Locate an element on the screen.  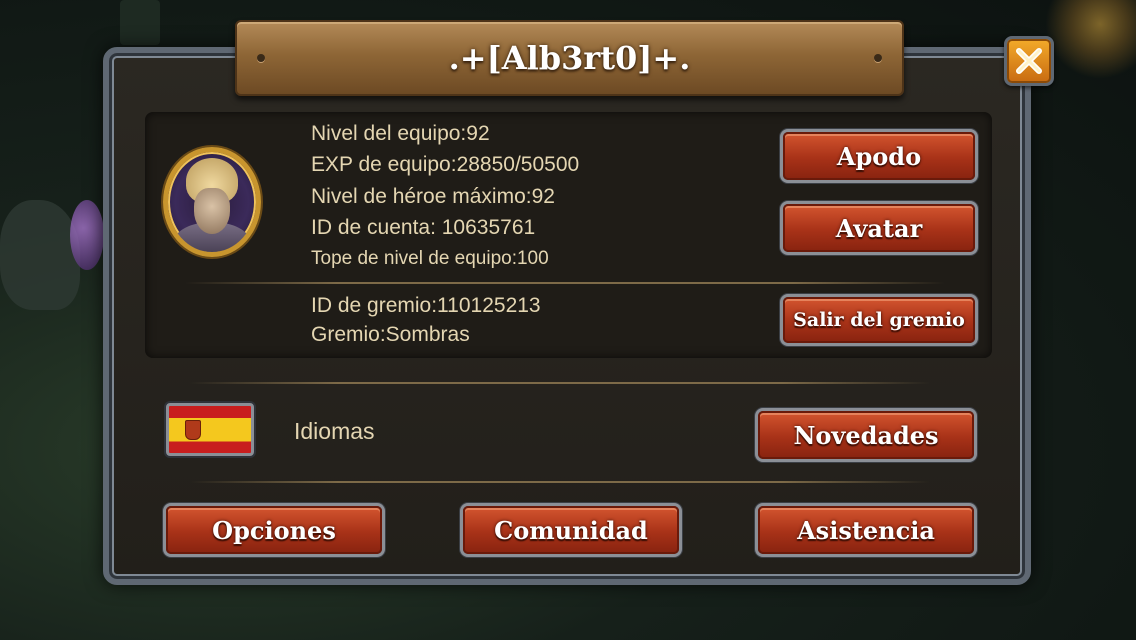
info-divider is located at coordinates (565, 283).